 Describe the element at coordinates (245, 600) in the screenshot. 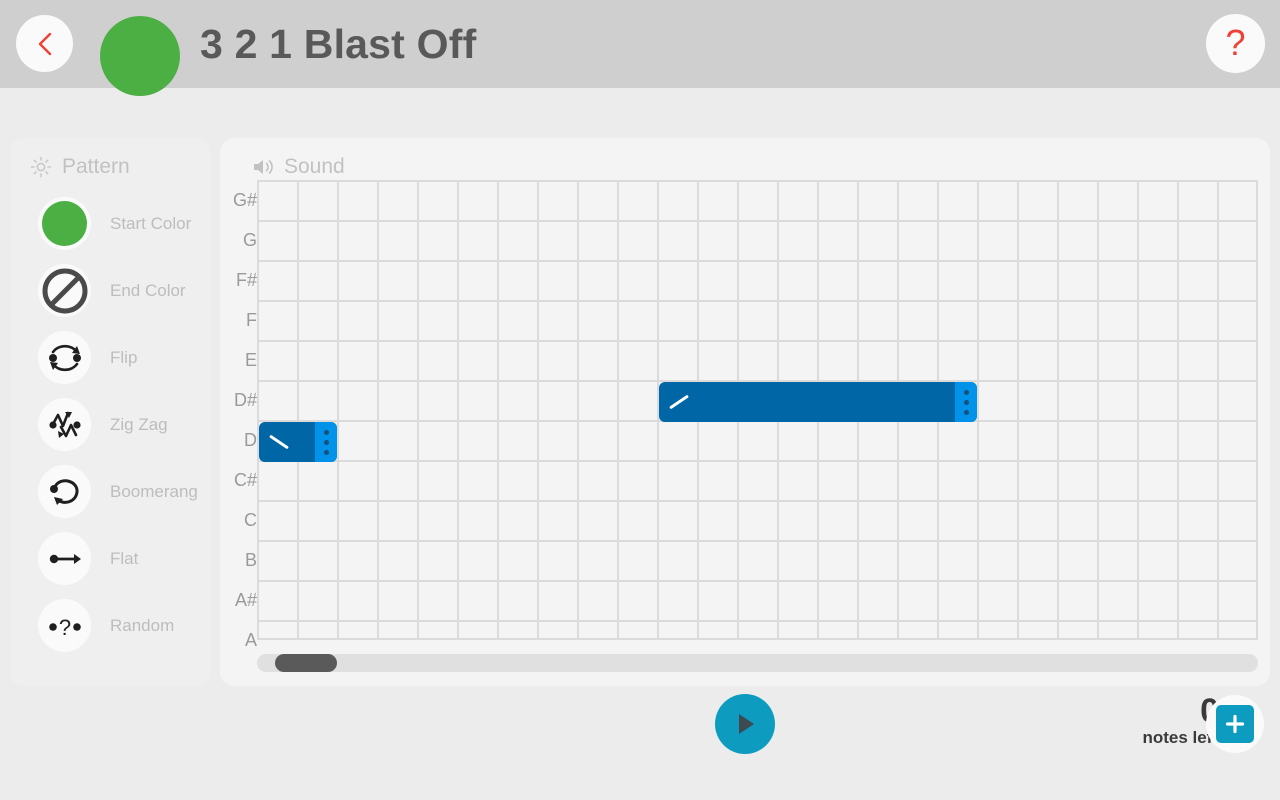

I see `note-label: A#` at that location.